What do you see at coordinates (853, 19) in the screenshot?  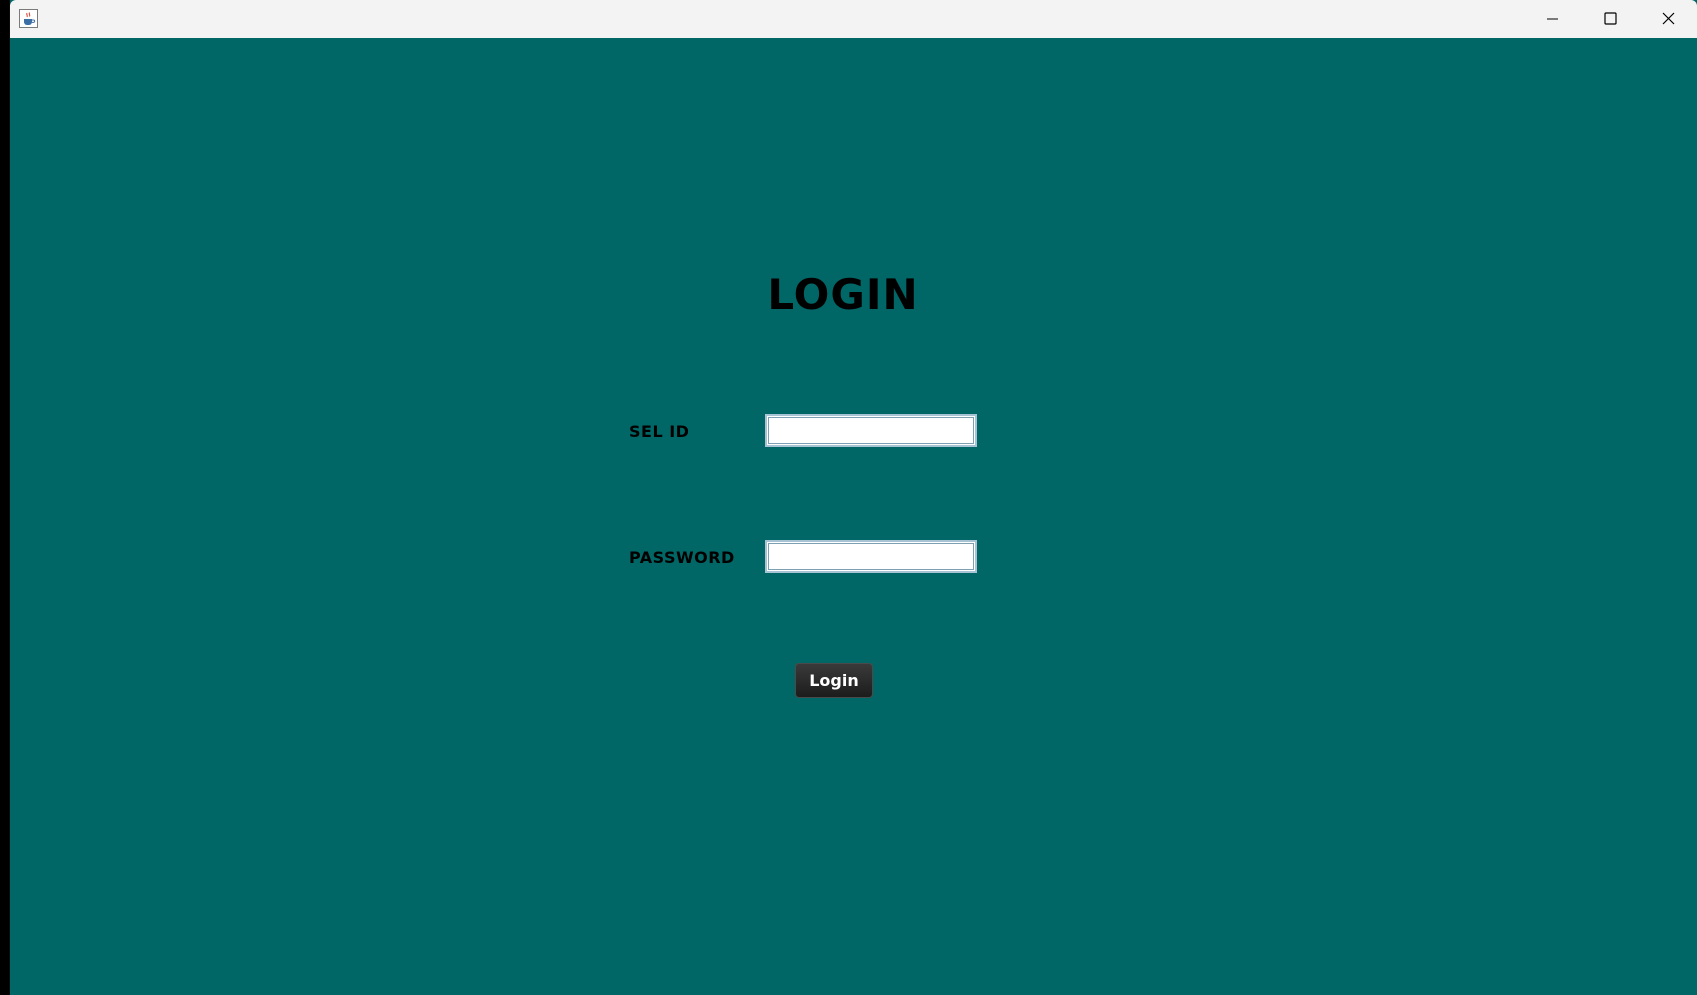 I see `title-bar` at bounding box center [853, 19].